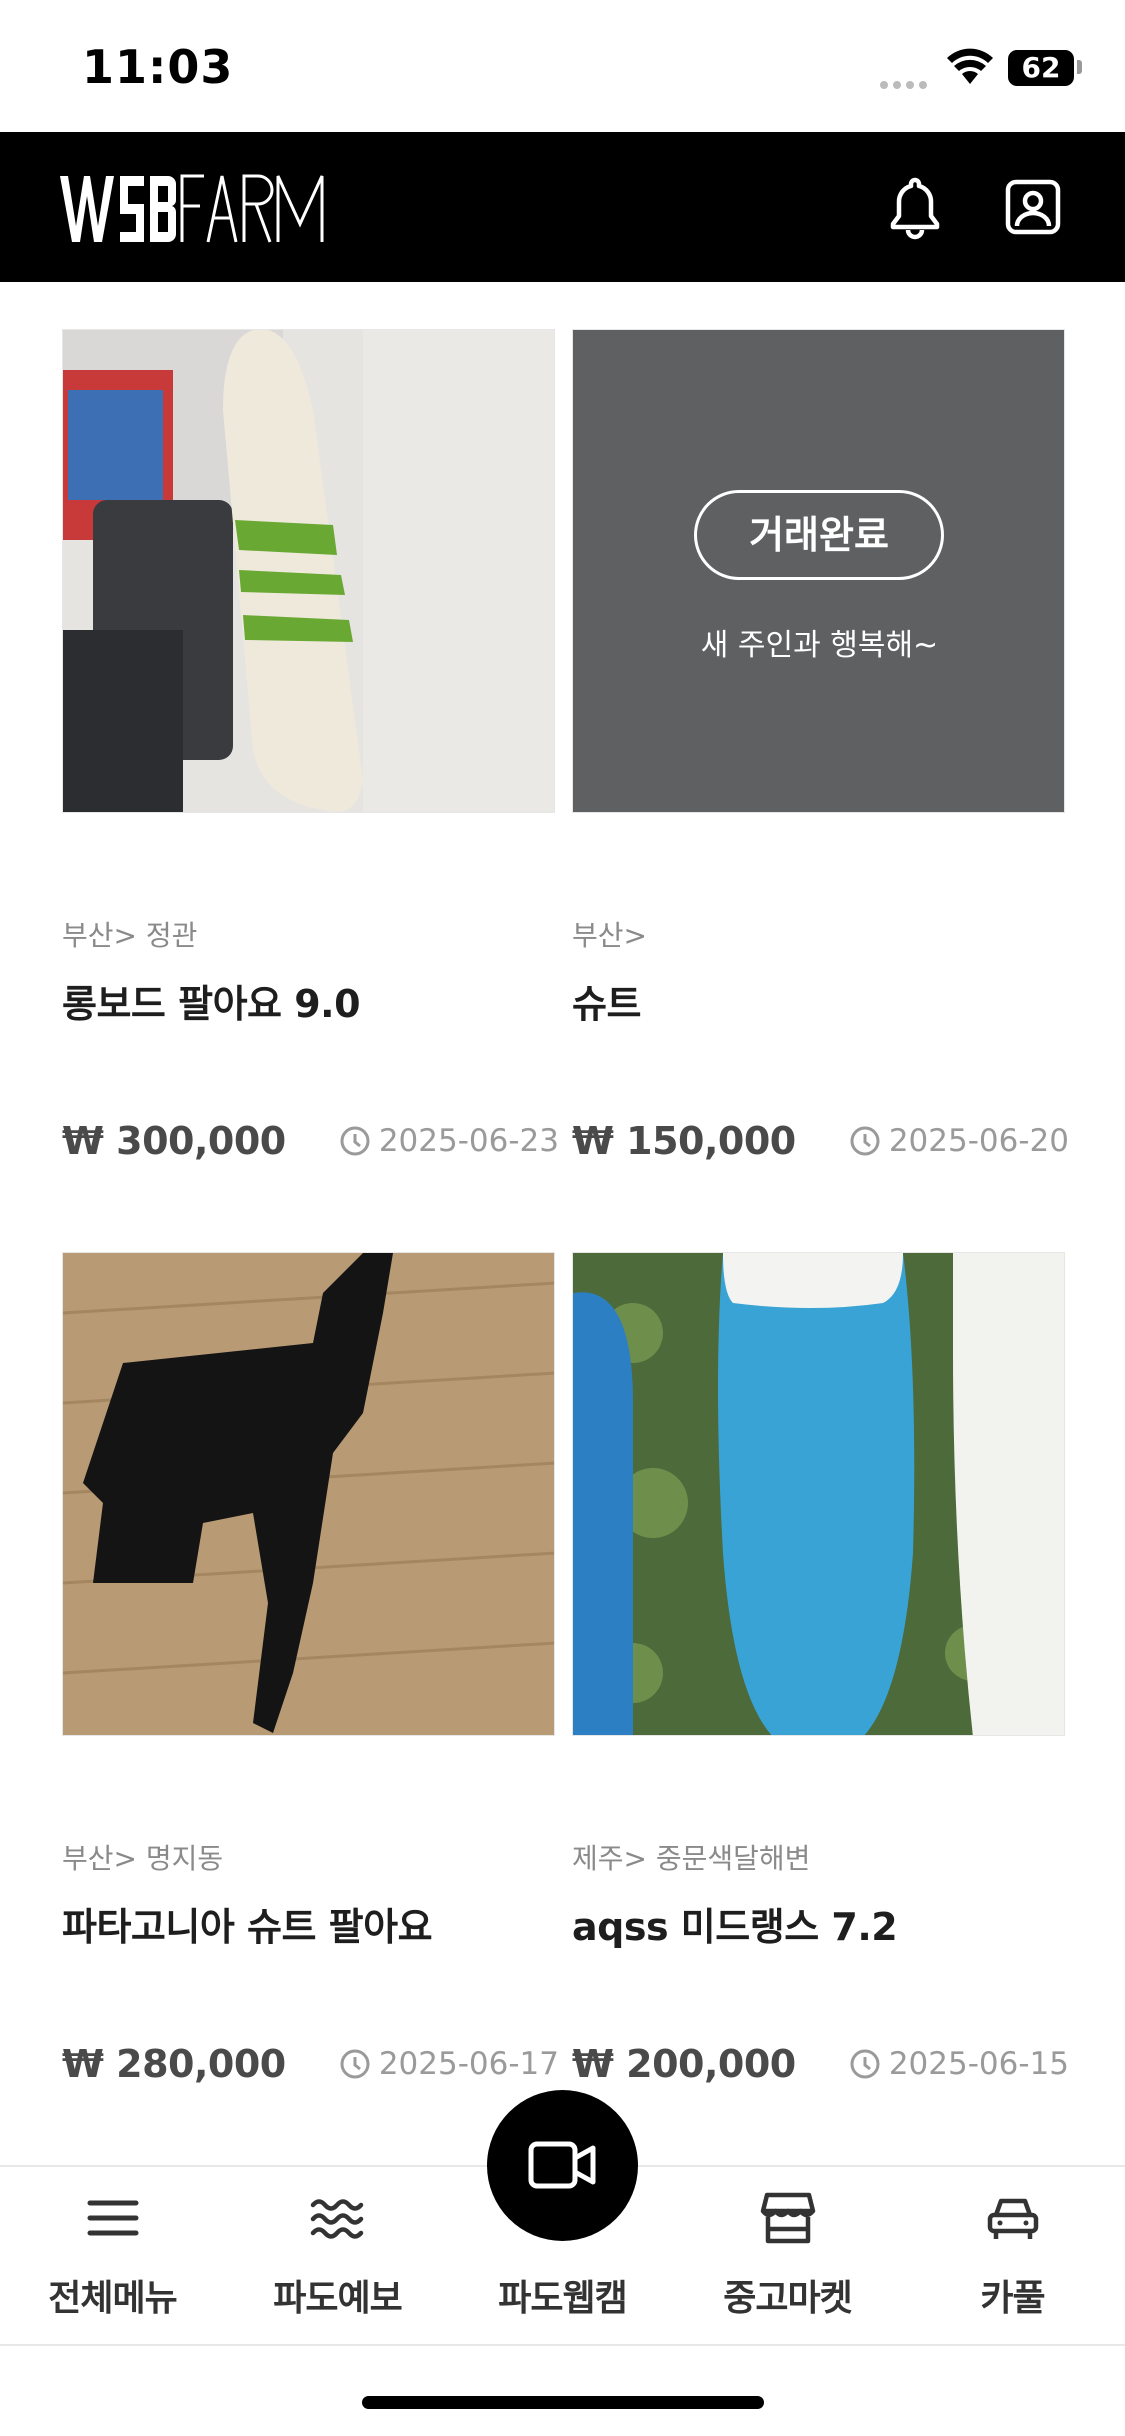  What do you see at coordinates (193, 208) in the screenshot?
I see `brand-logo` at bounding box center [193, 208].